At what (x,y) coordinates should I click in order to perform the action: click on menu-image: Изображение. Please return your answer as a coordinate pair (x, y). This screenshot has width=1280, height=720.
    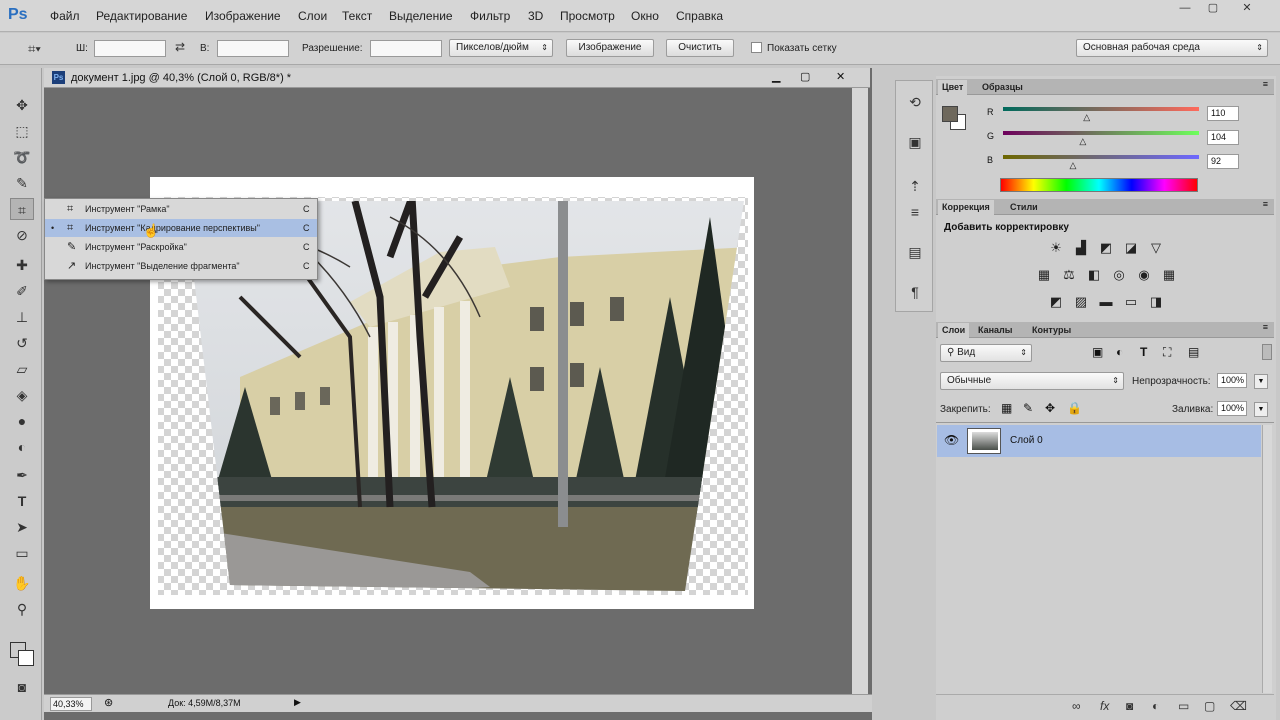
    Looking at the image, I should click on (243, 16).